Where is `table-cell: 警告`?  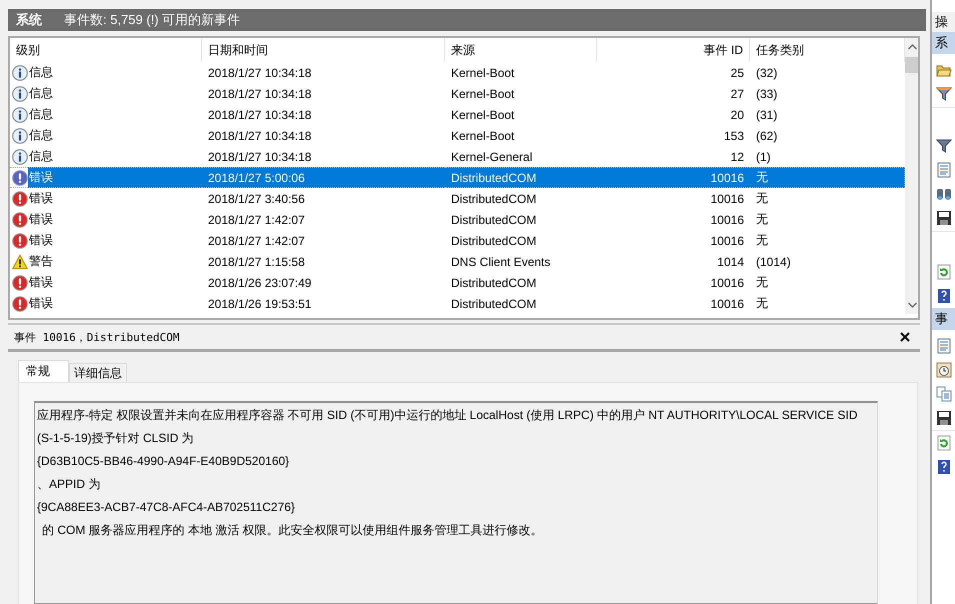 table-cell: 警告 is located at coordinates (106, 261).